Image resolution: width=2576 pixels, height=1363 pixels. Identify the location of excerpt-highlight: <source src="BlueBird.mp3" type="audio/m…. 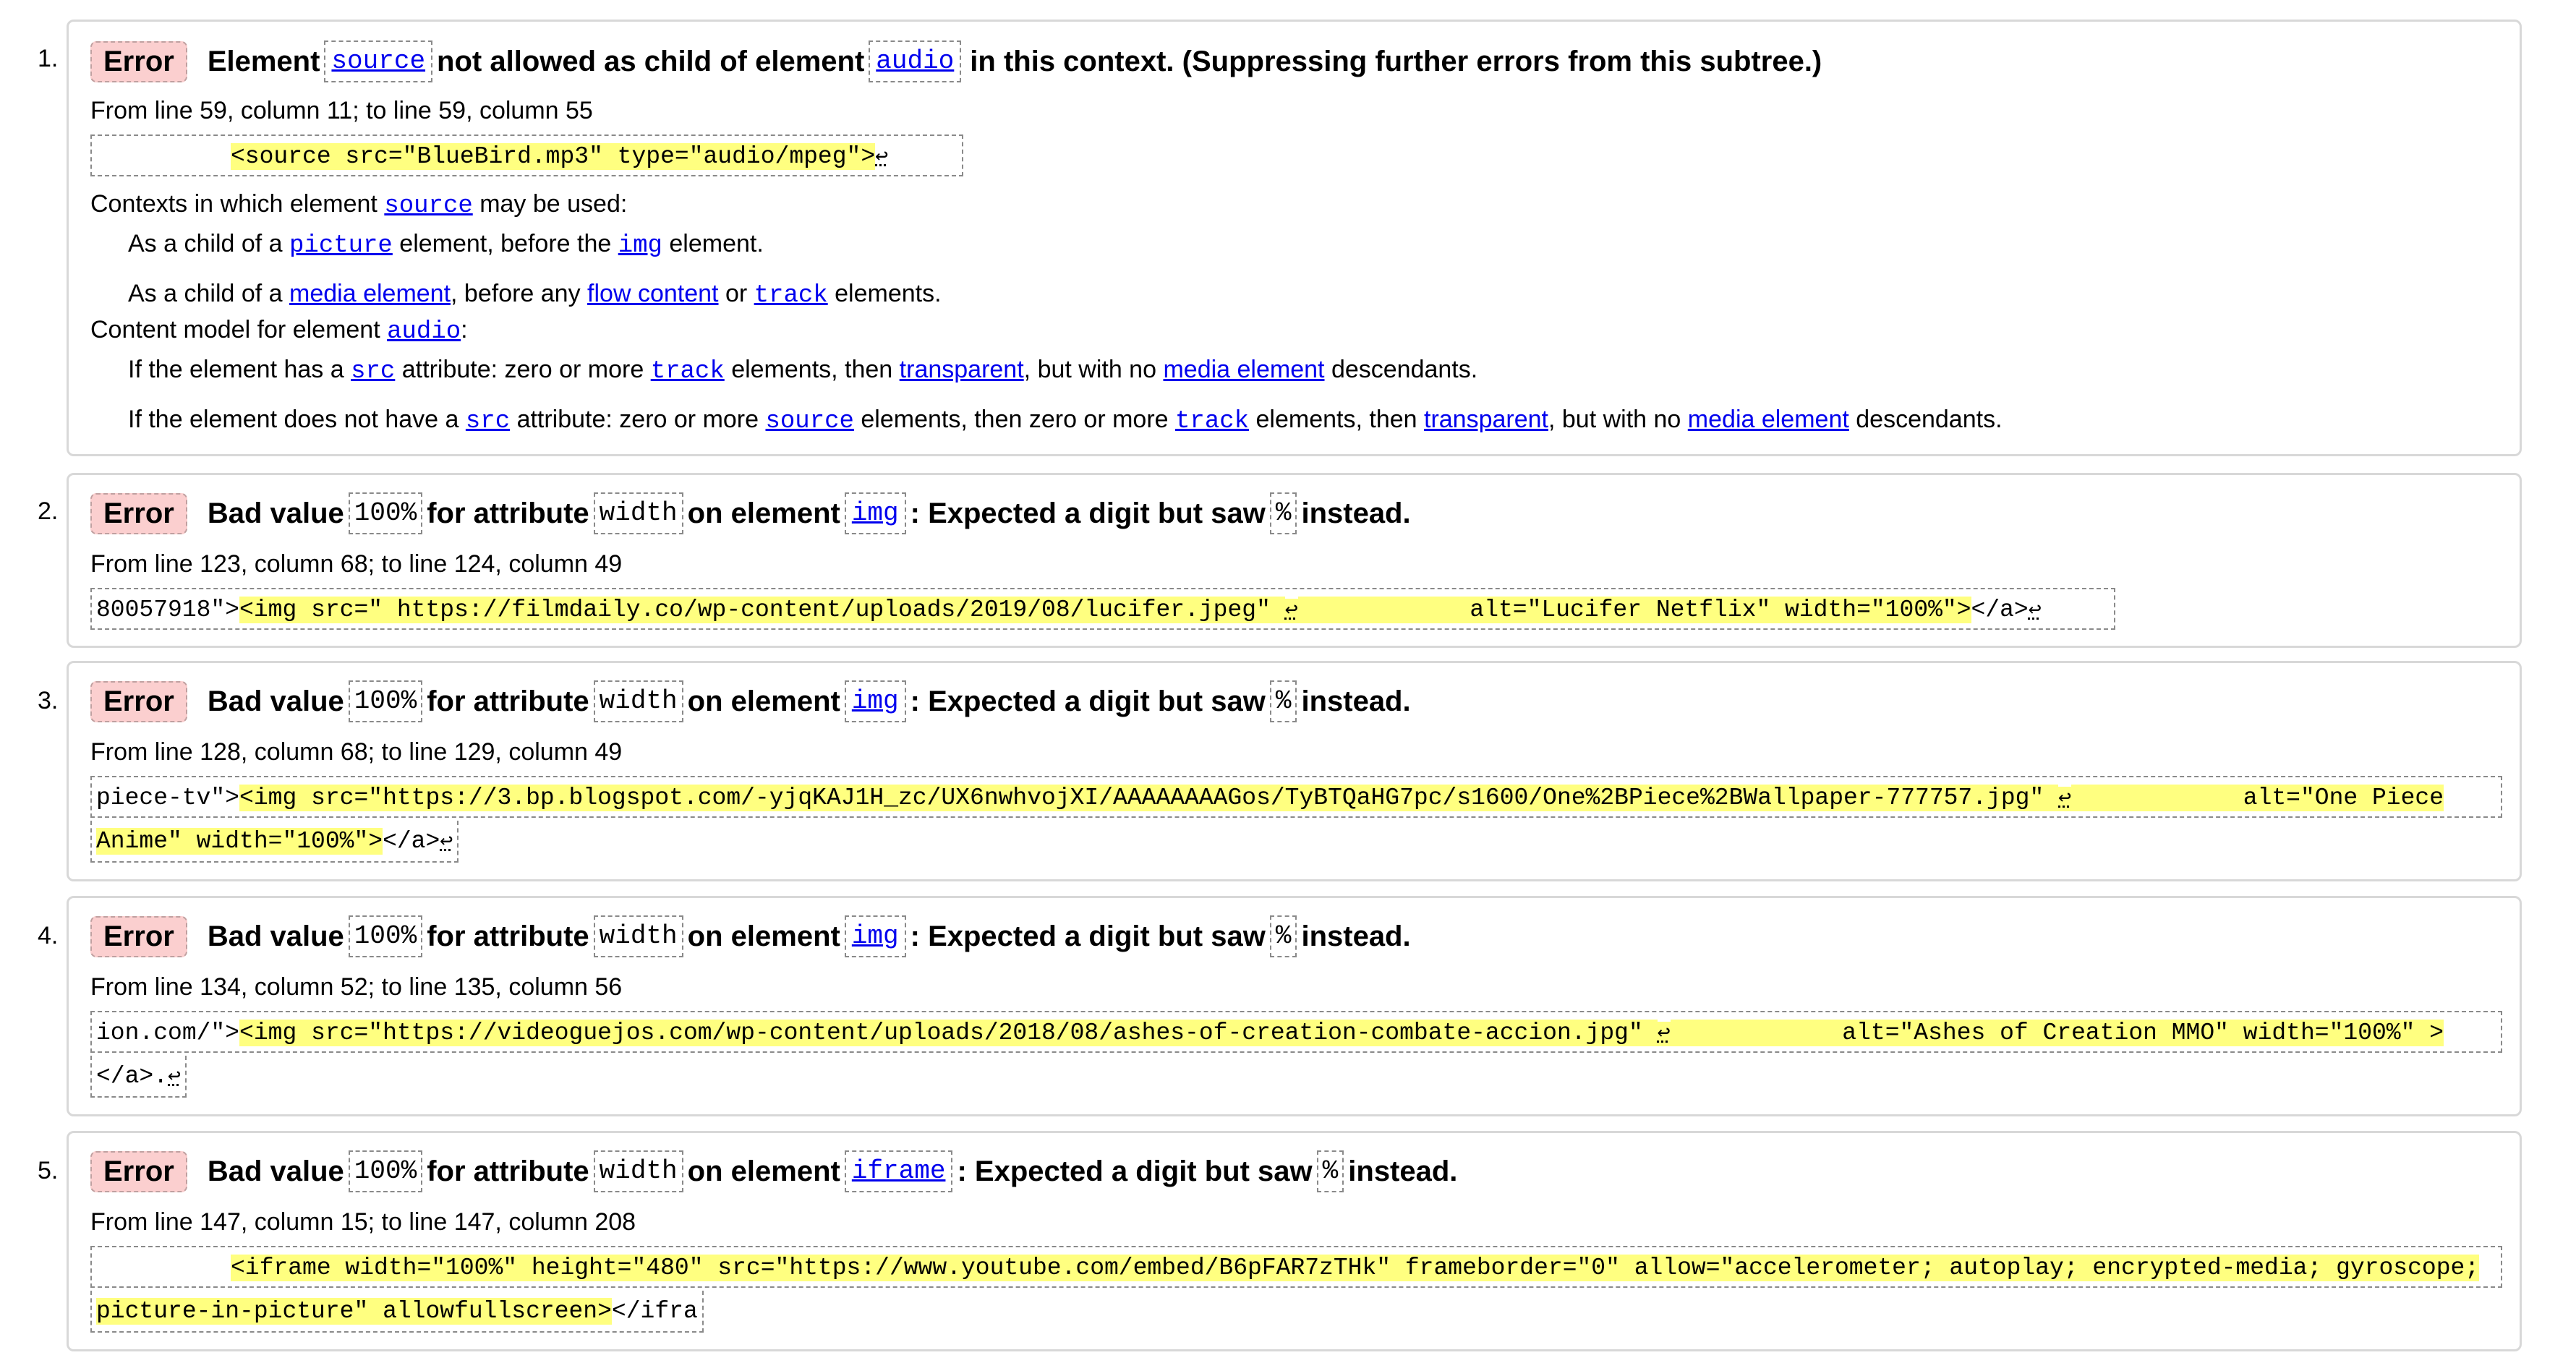
(553, 156).